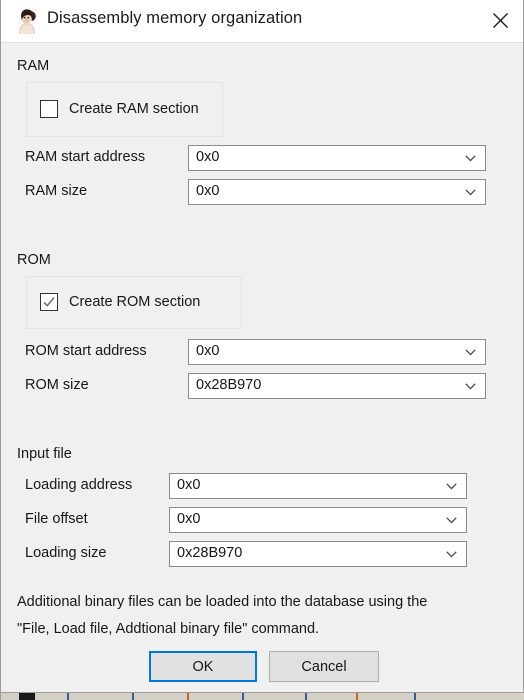 Image resolution: width=524 pixels, height=700 pixels. Describe the element at coordinates (318, 486) in the screenshot. I see `loading-address-combobox: 0x0` at that location.